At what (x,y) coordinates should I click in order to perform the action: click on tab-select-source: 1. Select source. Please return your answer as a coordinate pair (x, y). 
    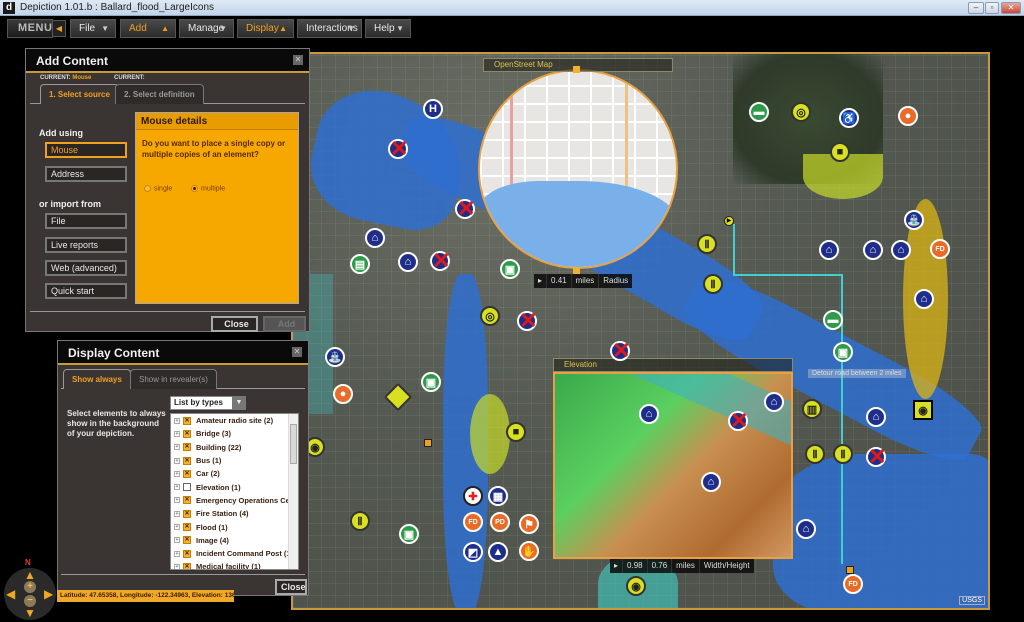
    Looking at the image, I should click on (79, 94).